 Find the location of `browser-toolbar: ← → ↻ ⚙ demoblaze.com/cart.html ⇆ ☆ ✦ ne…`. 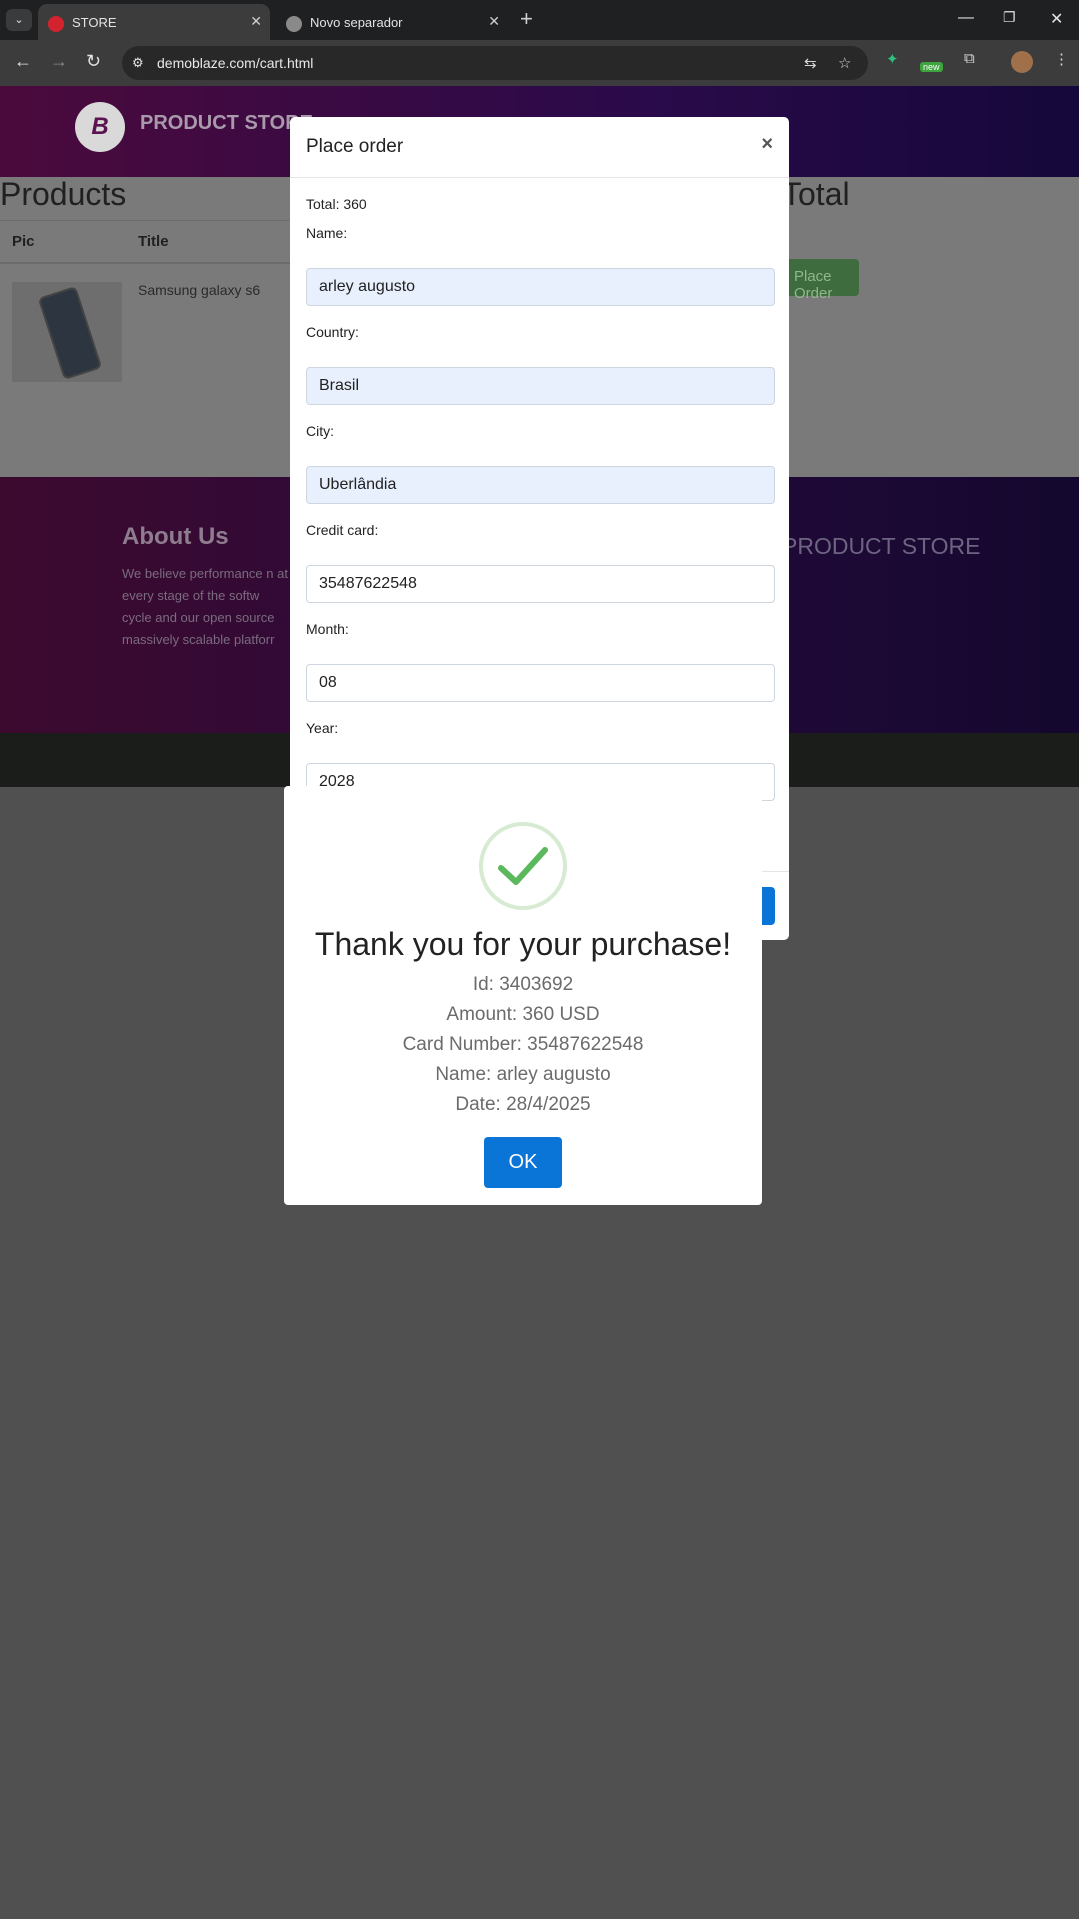

browser-toolbar: ← → ↻ ⚙ demoblaze.com/cart.html ⇆ ☆ ✦ ne… is located at coordinates (539, 63).